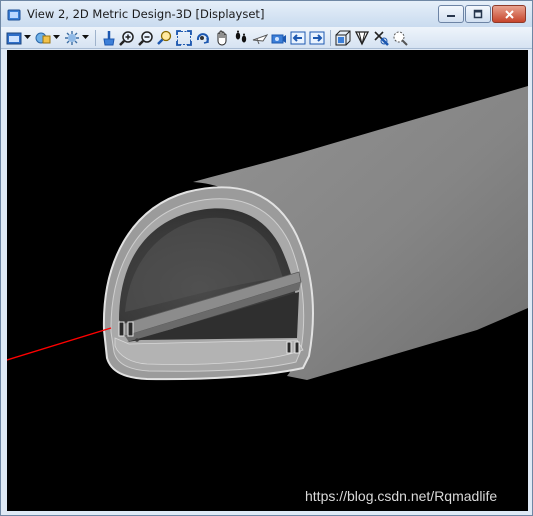 This screenshot has height=516, width=533. Describe the element at coordinates (202, 37) in the screenshot. I see `rotate-view-icon` at that location.